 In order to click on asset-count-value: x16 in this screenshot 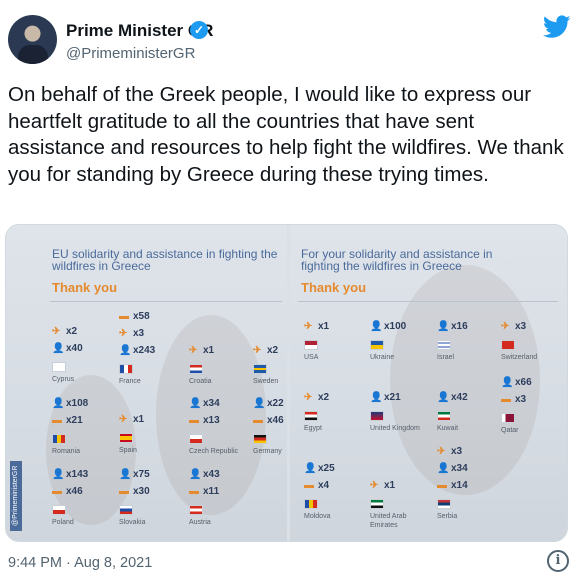, I will do `click(459, 326)`.